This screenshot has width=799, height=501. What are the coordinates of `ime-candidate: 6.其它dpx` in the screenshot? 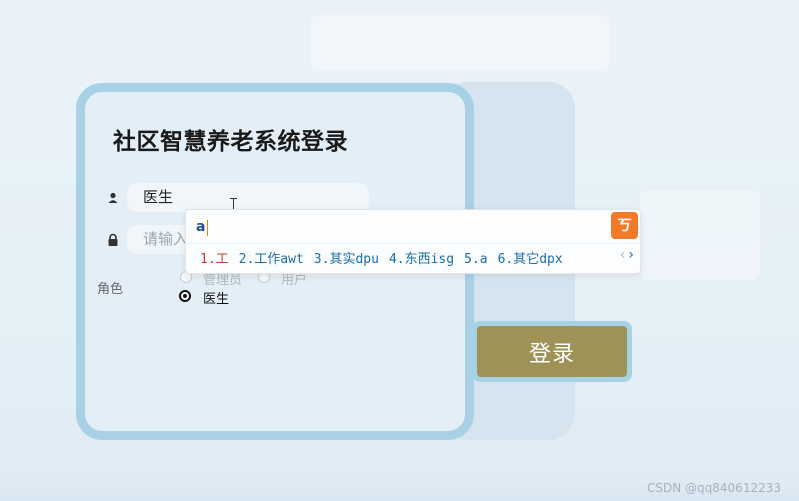 It's located at (530, 259).